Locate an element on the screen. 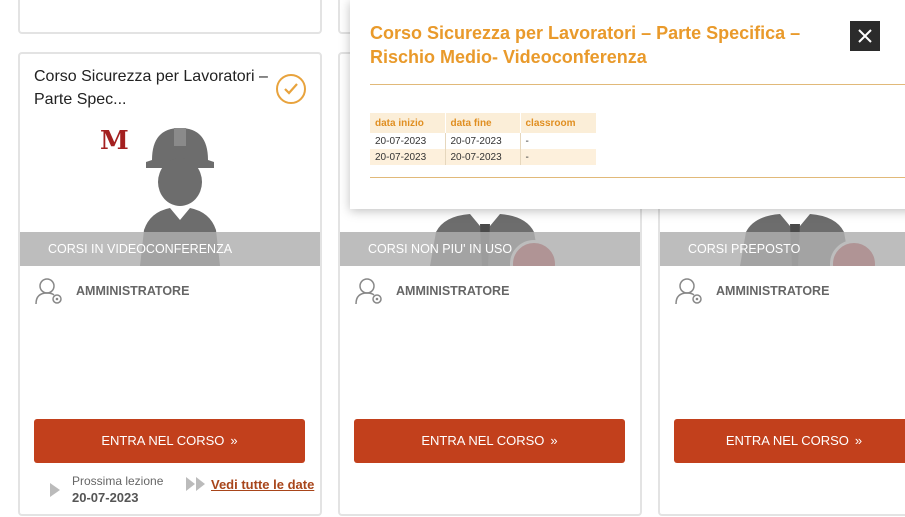 Image resolution: width=905 pixels, height=517 pixels. course-category-band: CORSI PREPOSTO is located at coordinates (782, 249).